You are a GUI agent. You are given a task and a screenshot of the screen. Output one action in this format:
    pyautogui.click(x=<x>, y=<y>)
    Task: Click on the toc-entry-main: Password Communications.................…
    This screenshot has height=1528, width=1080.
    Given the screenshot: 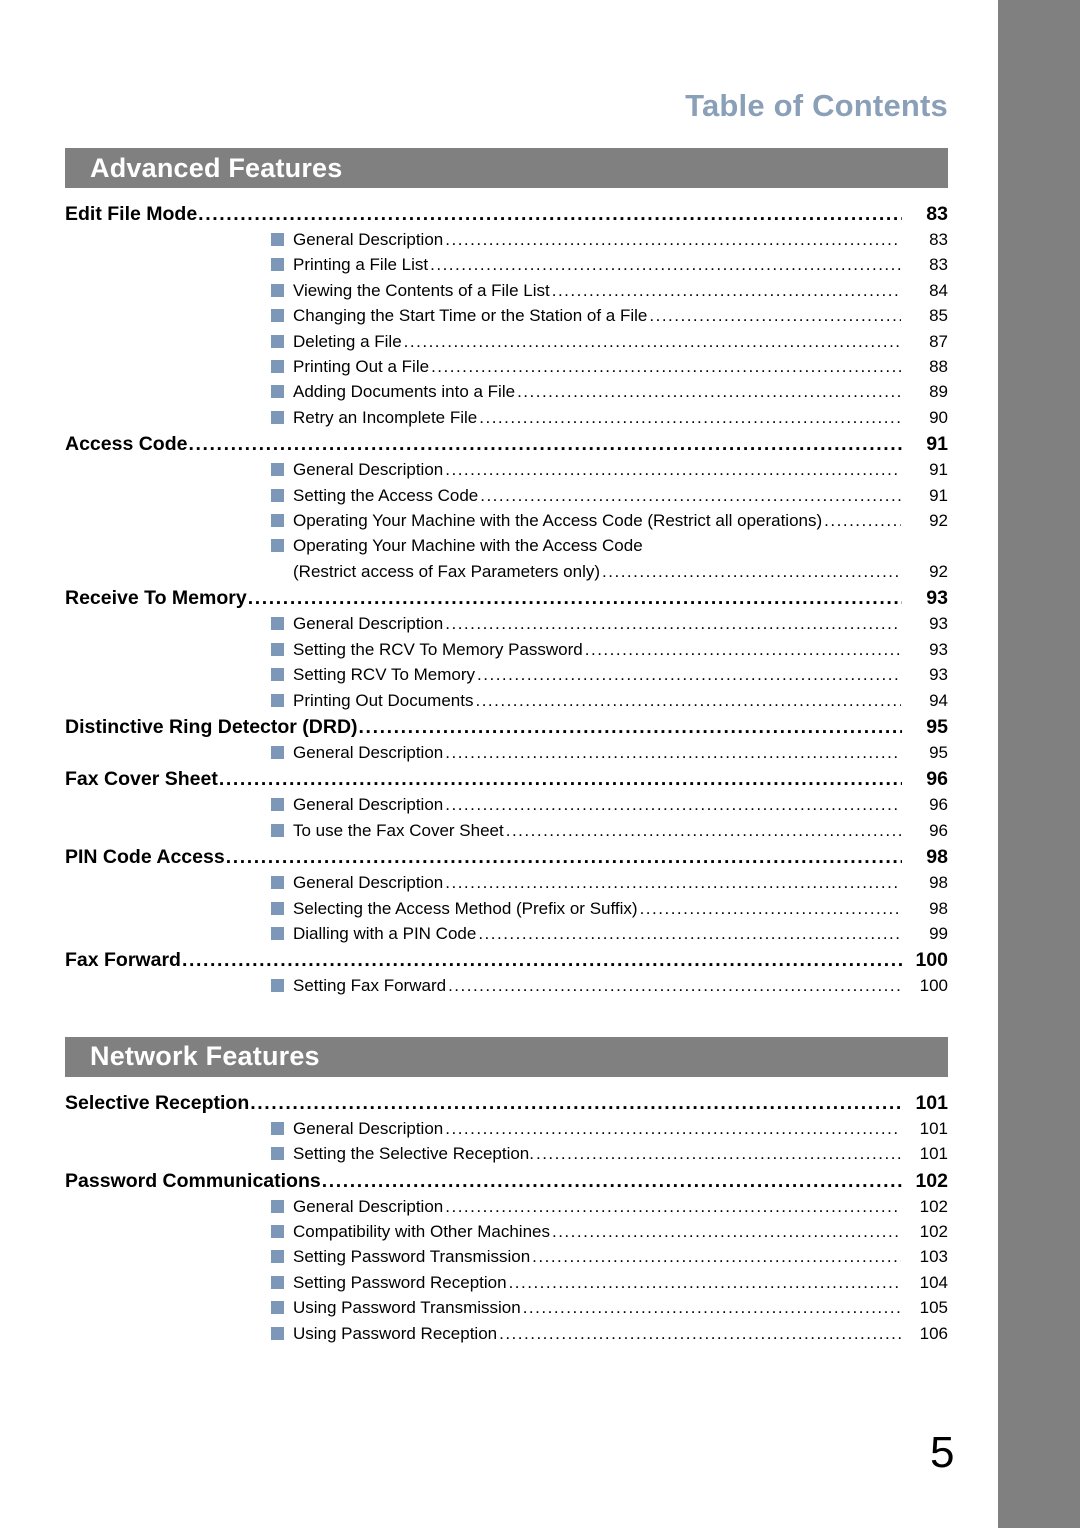 What is the action you would take?
    pyautogui.click(x=506, y=1181)
    